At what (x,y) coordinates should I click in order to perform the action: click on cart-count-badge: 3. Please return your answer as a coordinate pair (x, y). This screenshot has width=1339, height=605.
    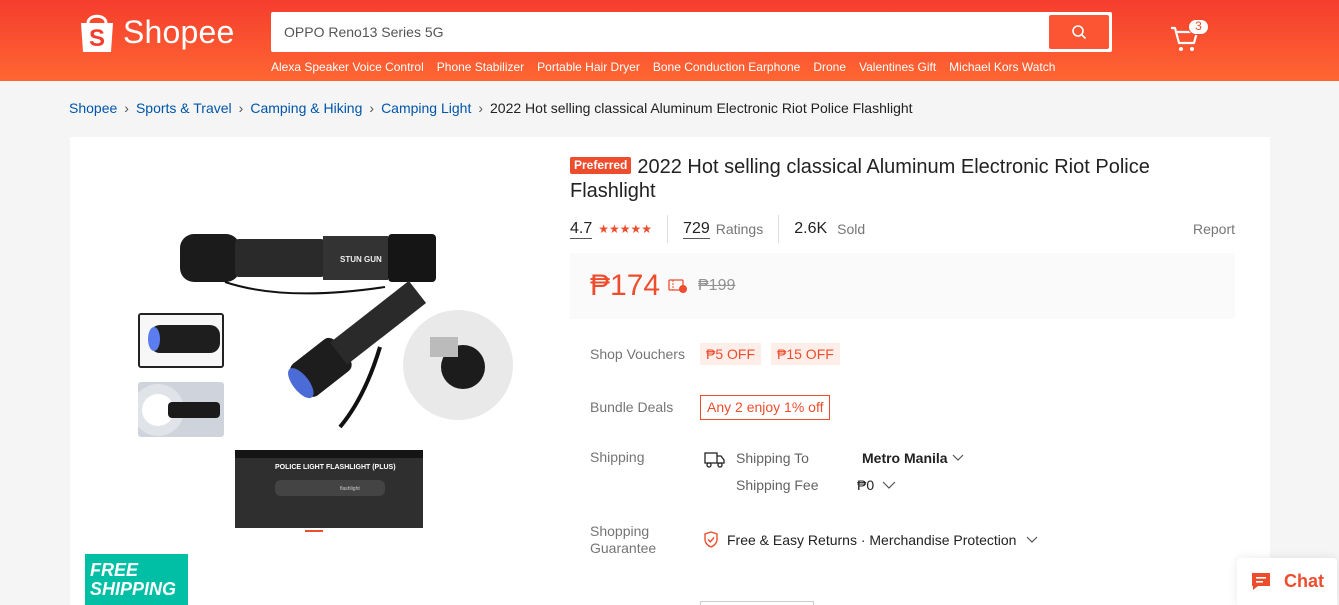
    Looking at the image, I should click on (1198, 27).